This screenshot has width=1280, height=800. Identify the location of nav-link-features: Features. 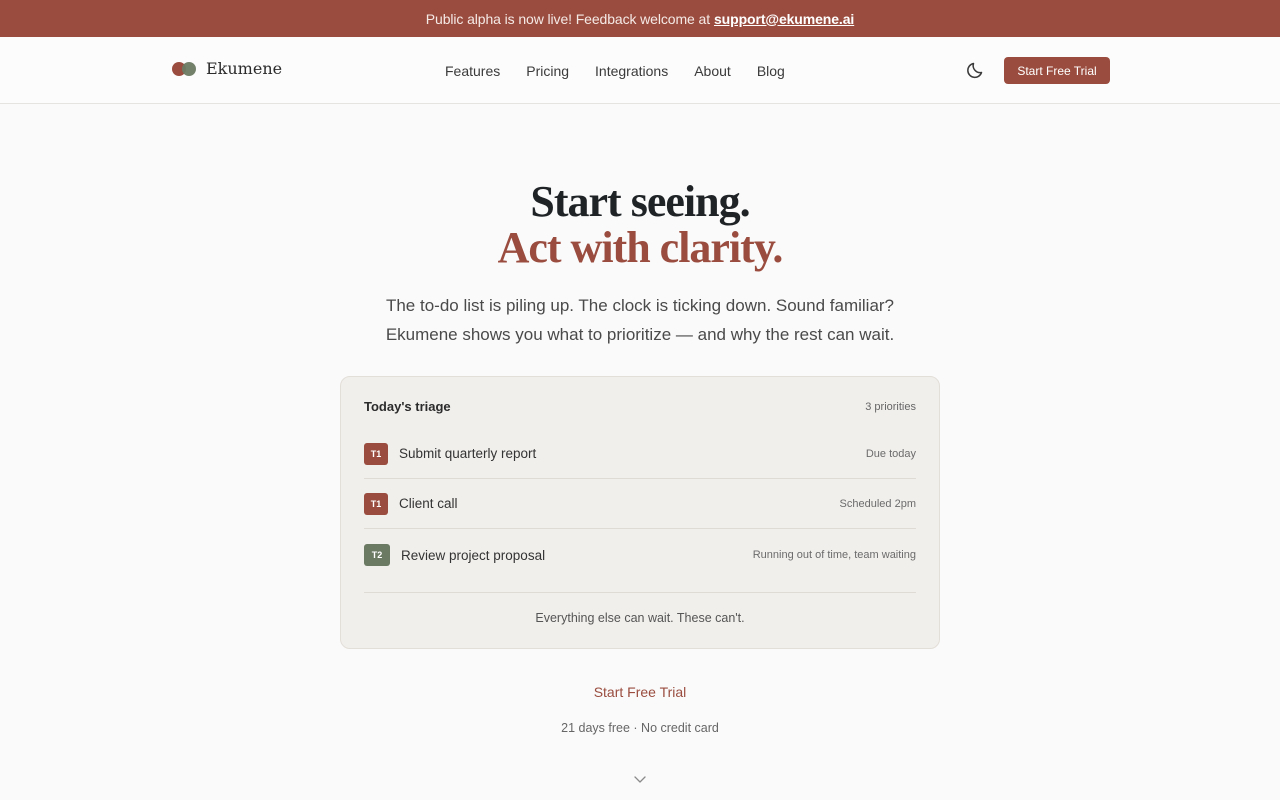
(472, 71).